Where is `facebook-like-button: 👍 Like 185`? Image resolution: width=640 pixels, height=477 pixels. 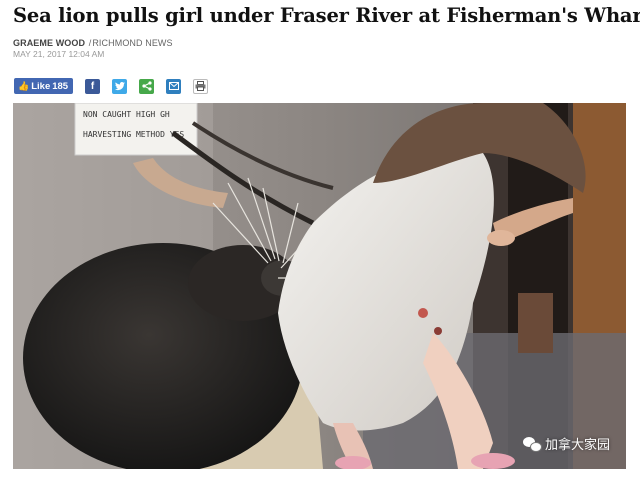
facebook-like-button: 👍 Like 185 is located at coordinates (44, 86).